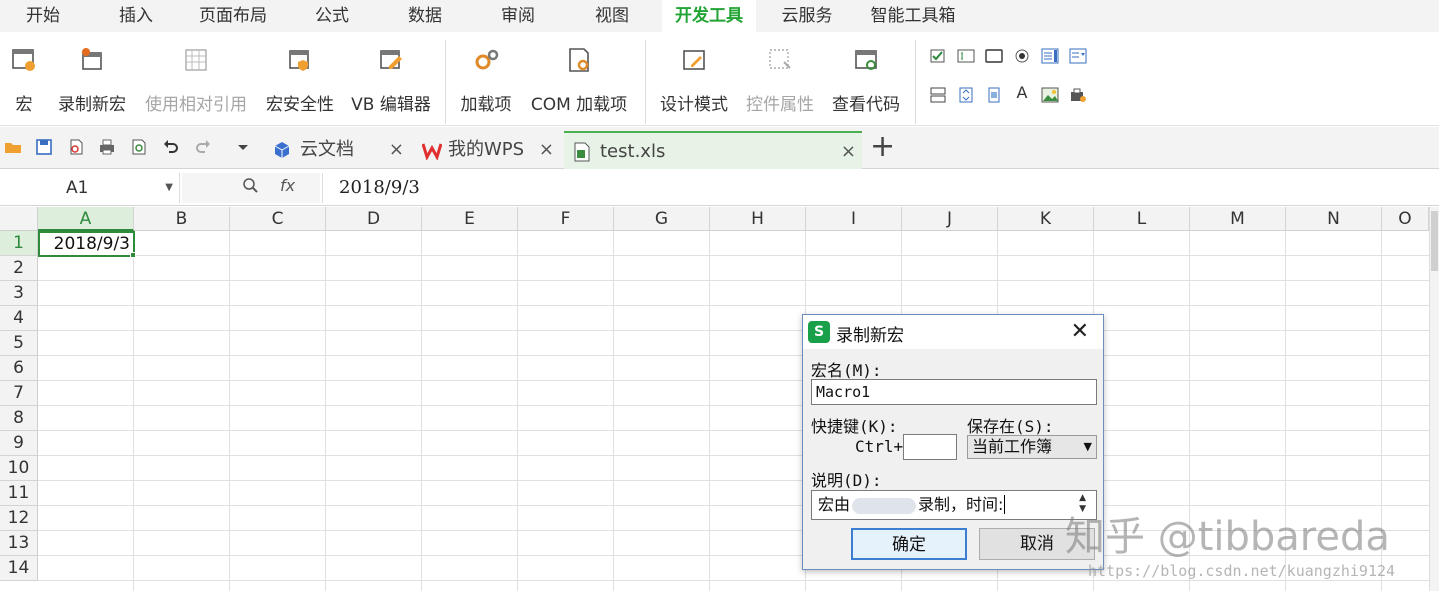 The width and height of the screenshot is (1439, 591). I want to click on tab-cloud-services: 云服务, so click(807, 16).